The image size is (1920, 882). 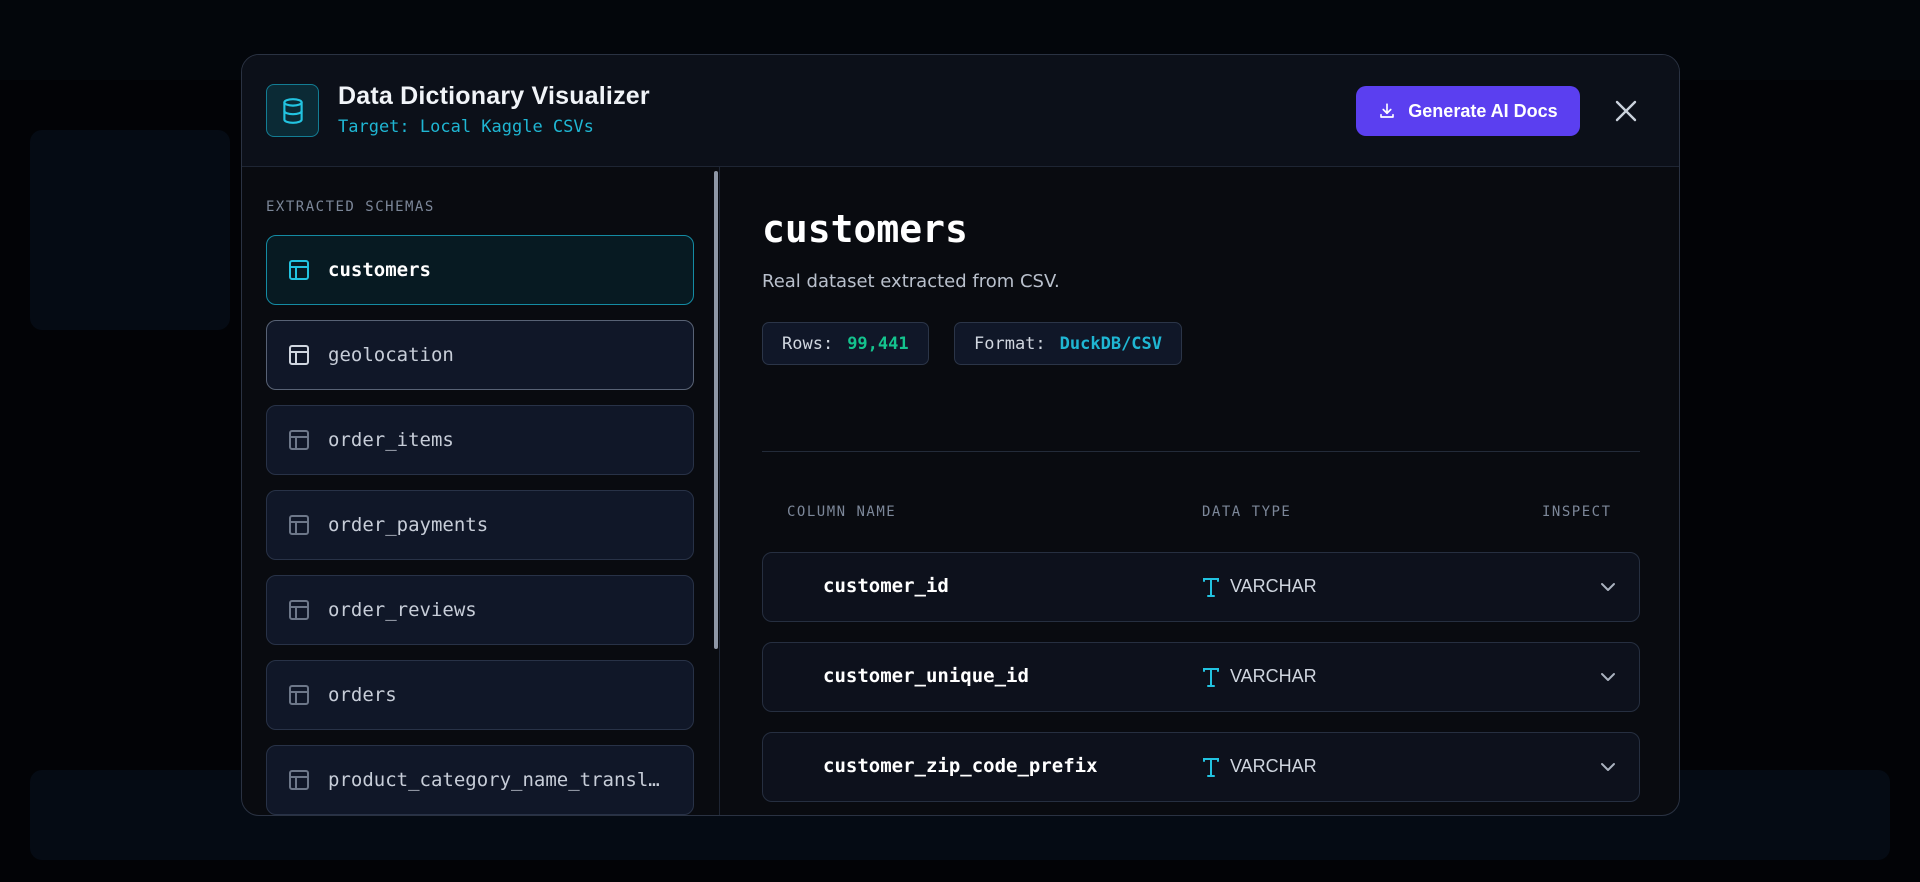 What do you see at coordinates (350, 207) in the screenshot?
I see `sidebar-heading: EXTRACTED SCHEMAS` at bounding box center [350, 207].